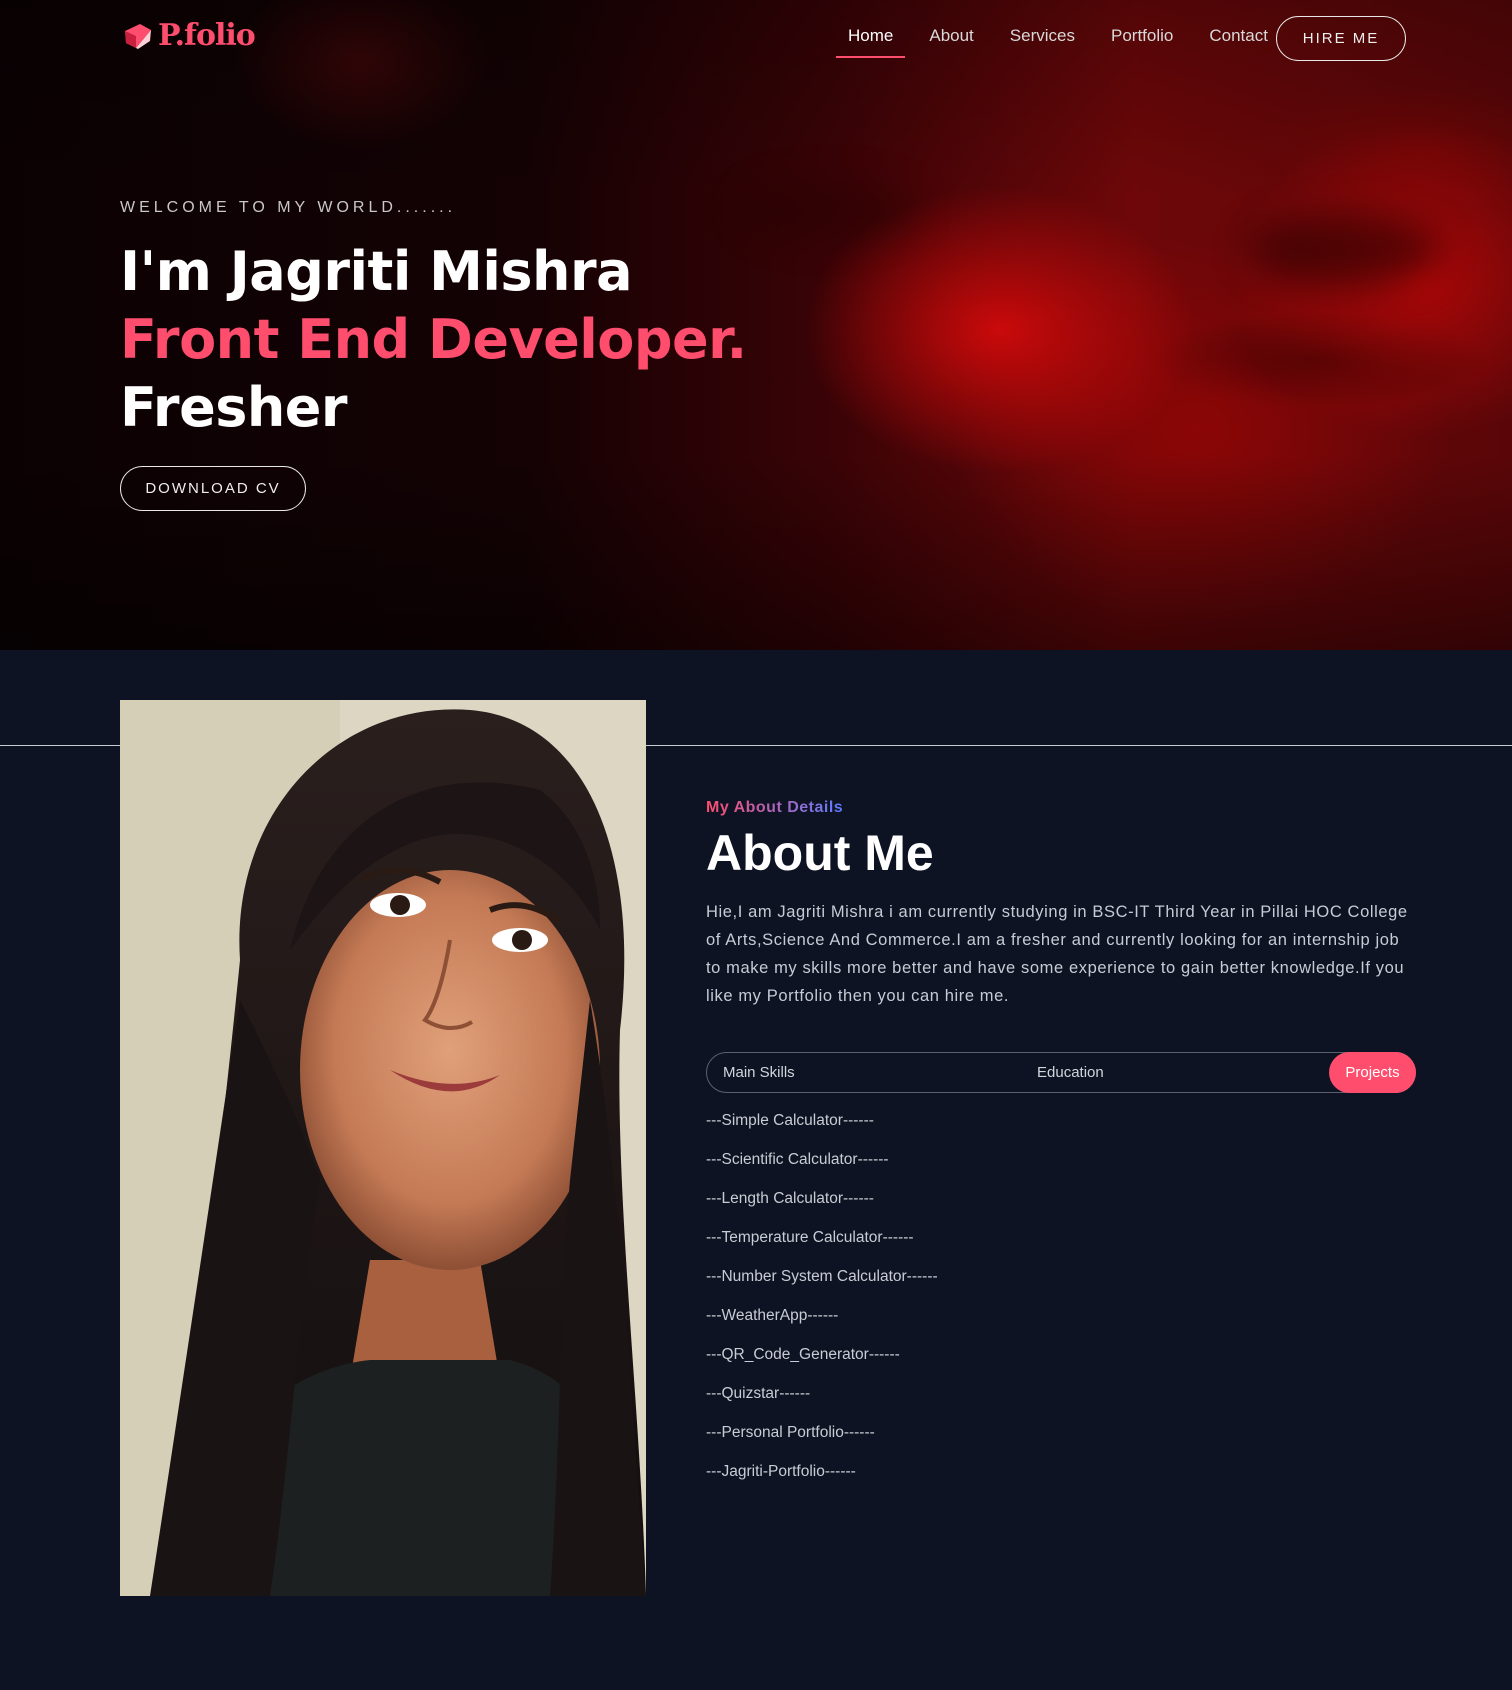 This screenshot has height=1690, width=1512. Describe the element at coordinates (870, 42) in the screenshot. I see `nav-home: Home` at that location.